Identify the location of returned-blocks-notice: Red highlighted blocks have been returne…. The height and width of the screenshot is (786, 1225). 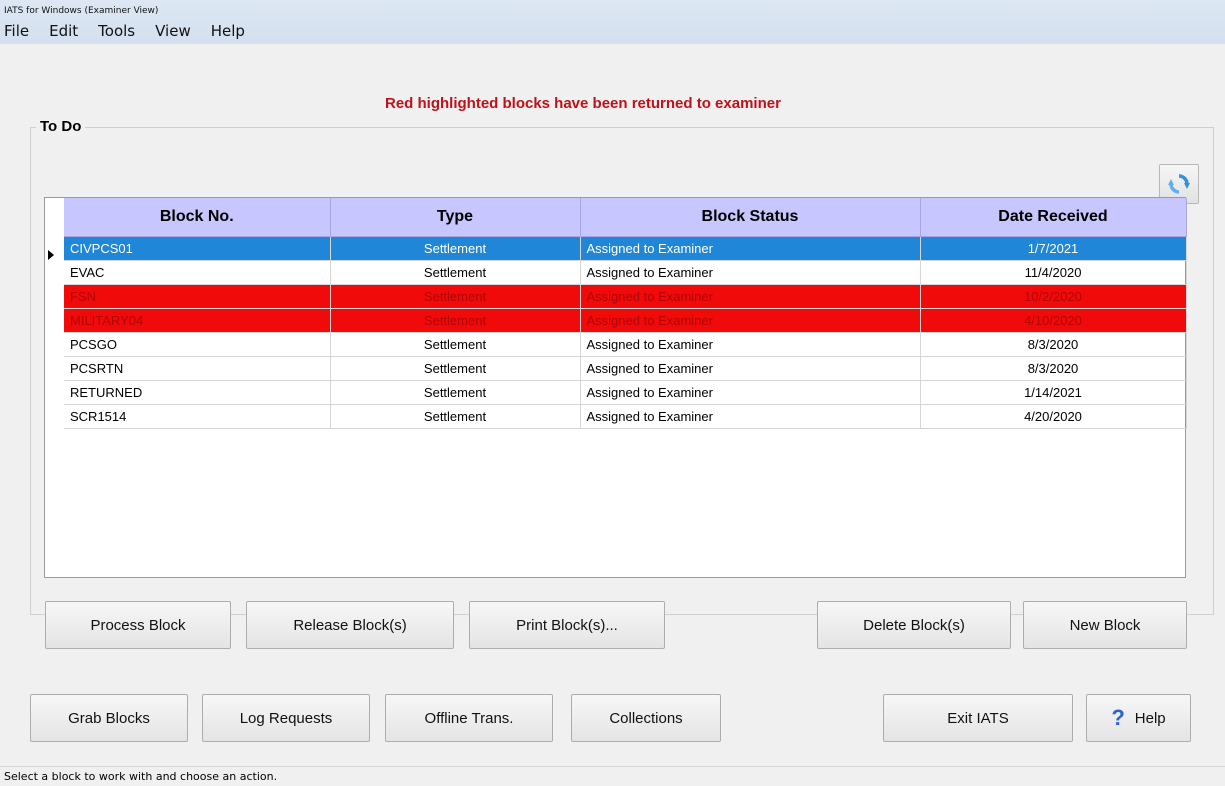
(583, 103).